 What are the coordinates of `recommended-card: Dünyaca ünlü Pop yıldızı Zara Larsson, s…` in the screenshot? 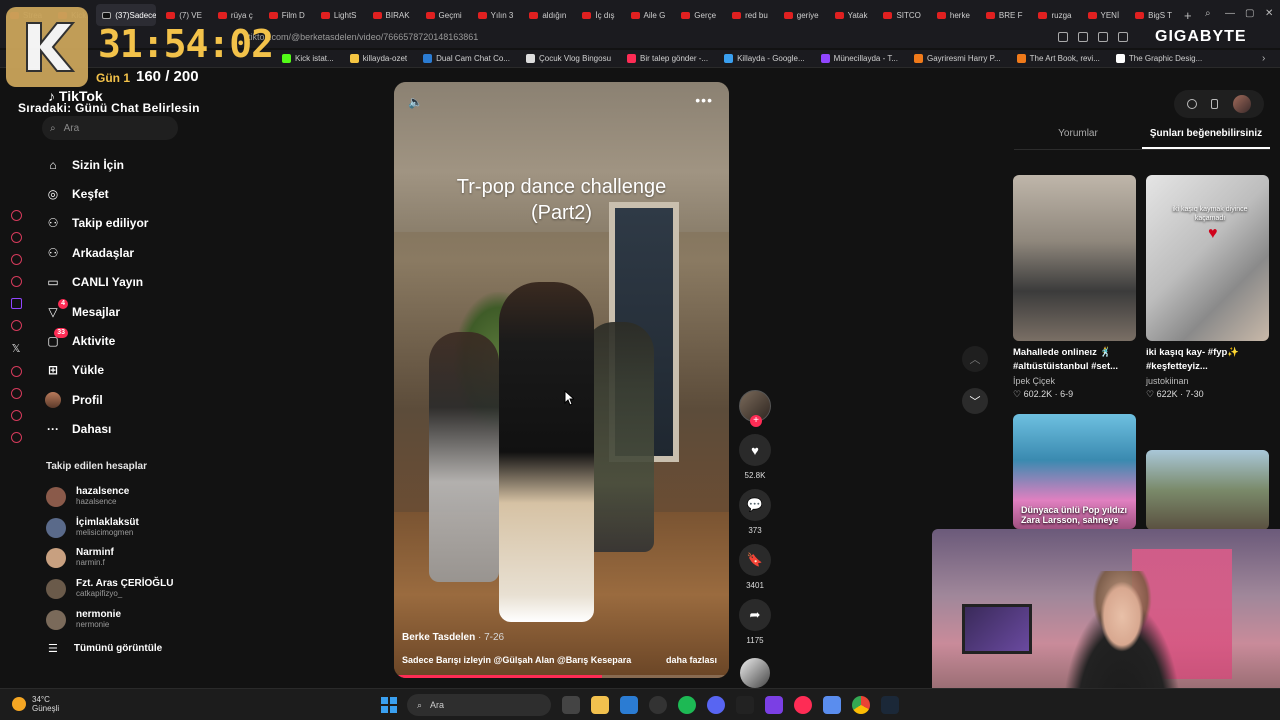 It's located at (1074, 471).